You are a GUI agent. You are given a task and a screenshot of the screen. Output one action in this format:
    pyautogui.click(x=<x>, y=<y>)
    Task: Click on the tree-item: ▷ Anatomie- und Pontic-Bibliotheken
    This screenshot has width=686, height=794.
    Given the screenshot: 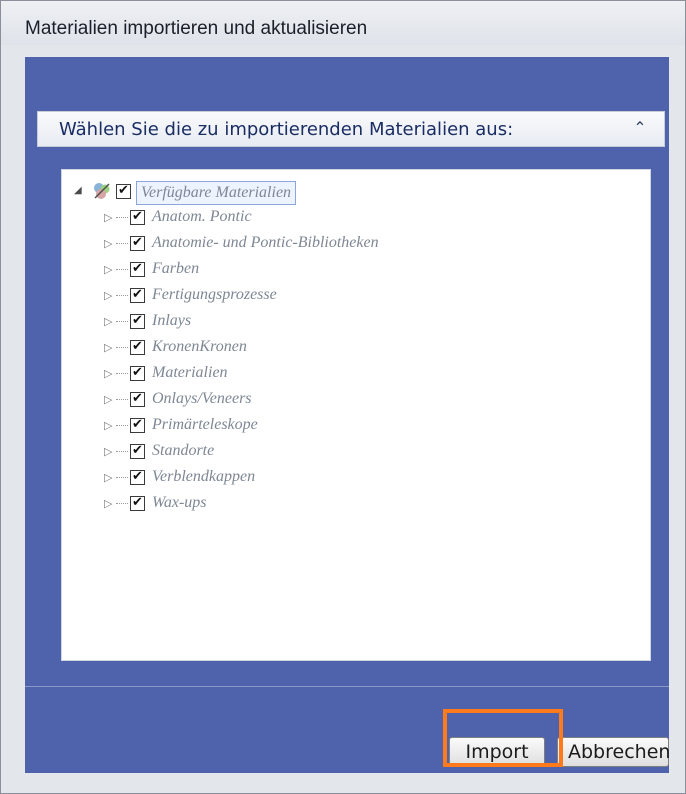 What is the action you would take?
    pyautogui.click(x=364, y=245)
    